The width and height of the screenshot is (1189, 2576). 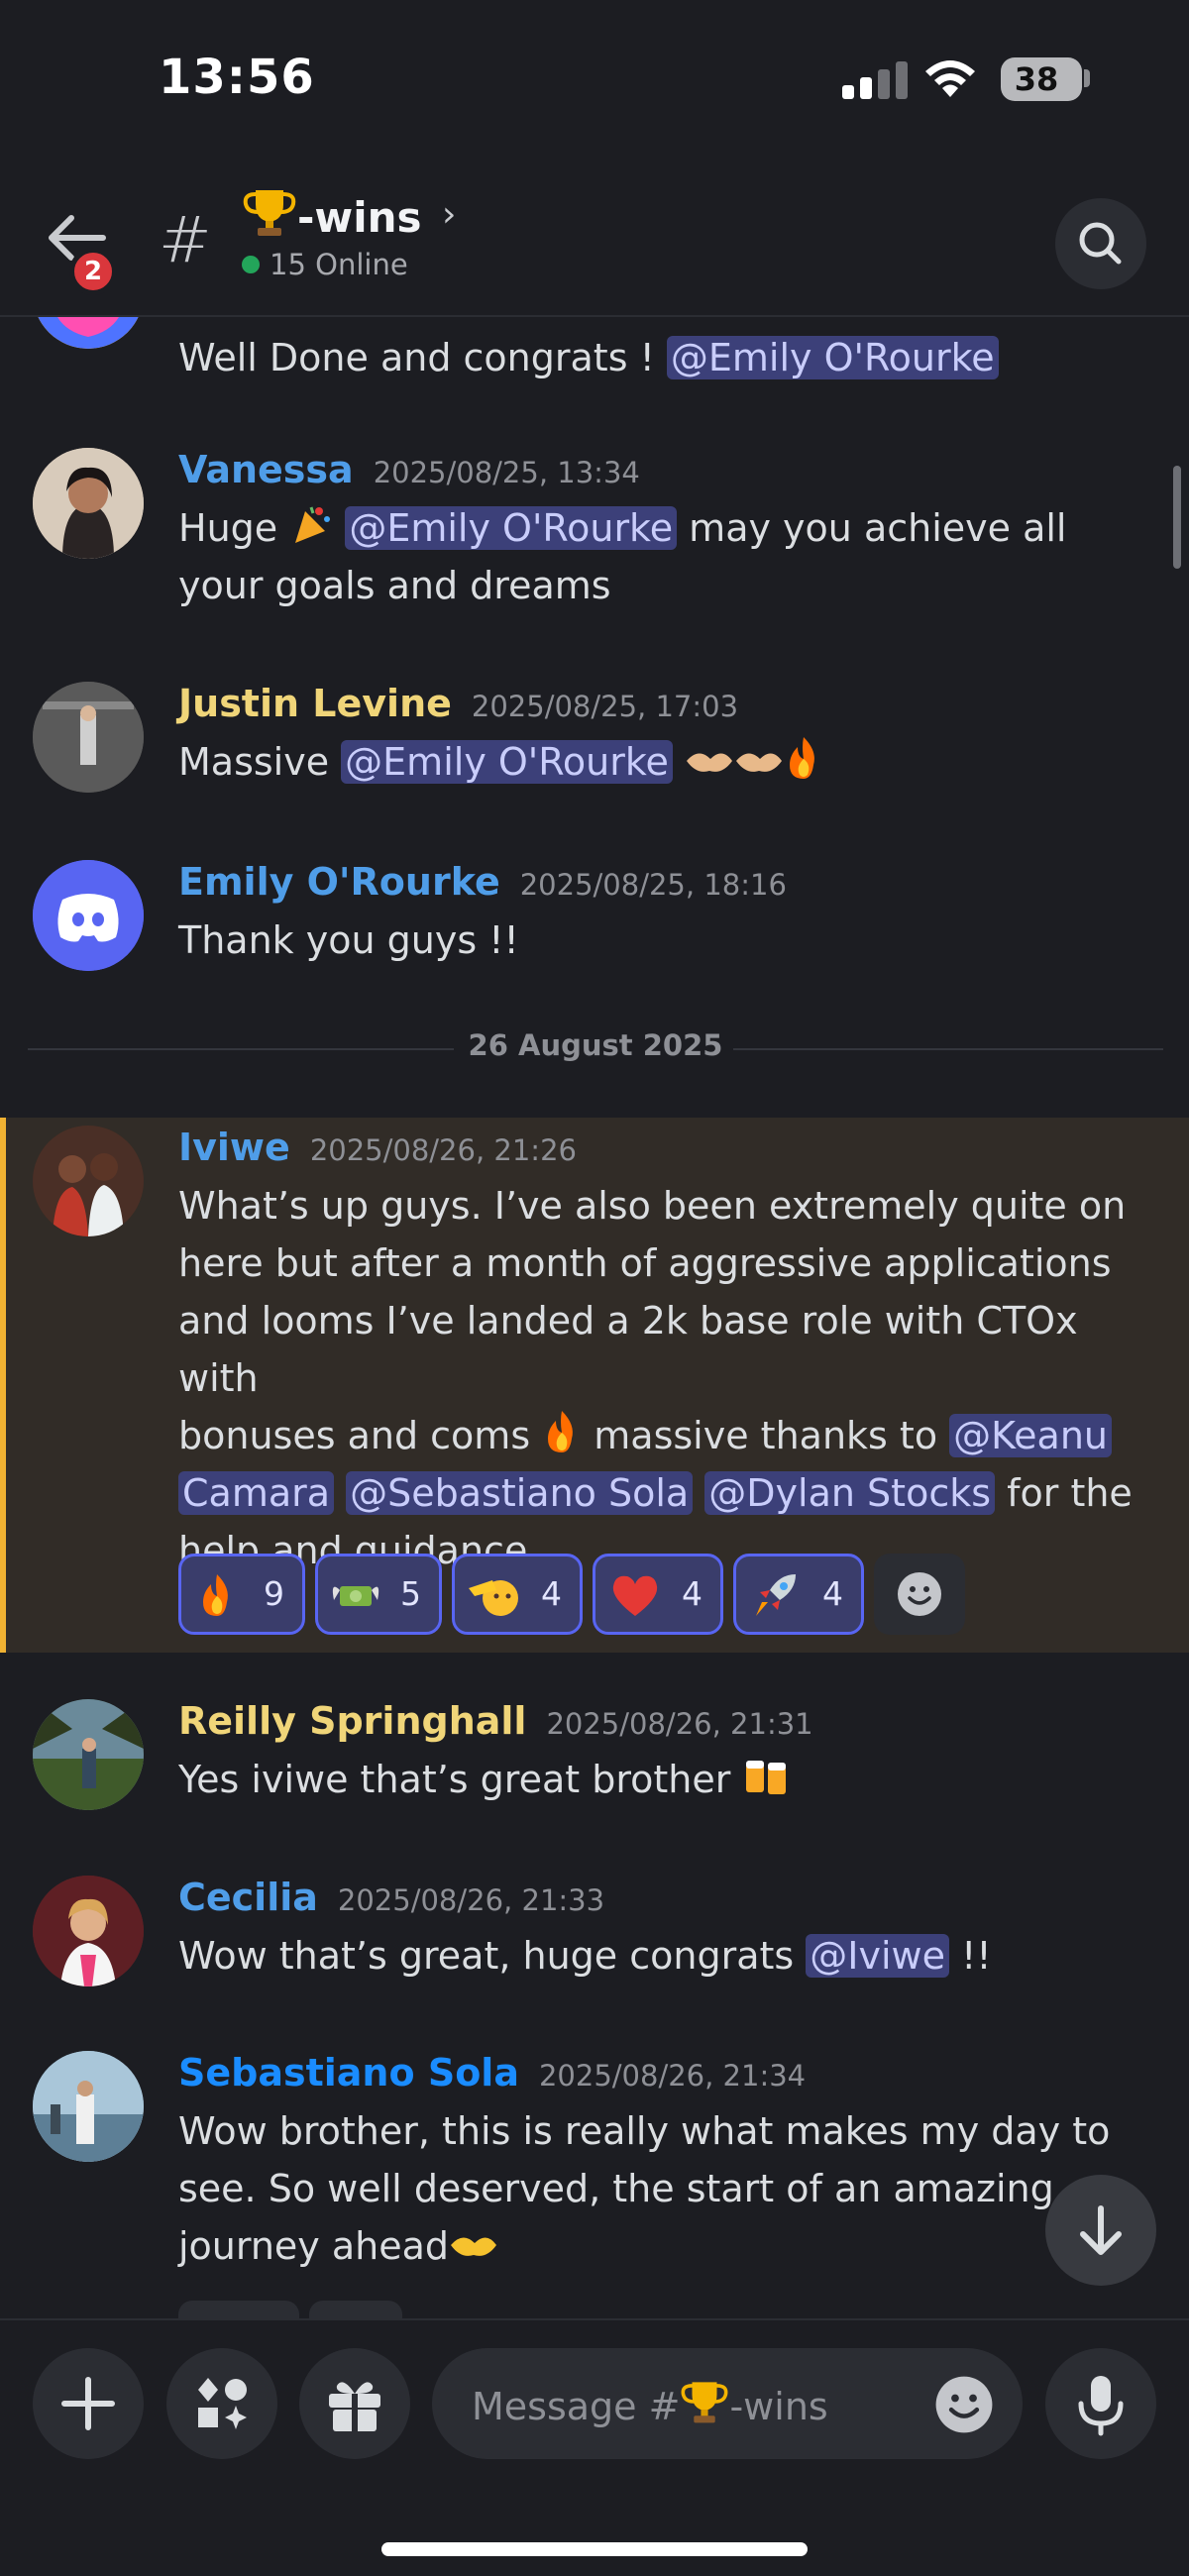 I want to click on discord-logo-icon, so click(x=88, y=916).